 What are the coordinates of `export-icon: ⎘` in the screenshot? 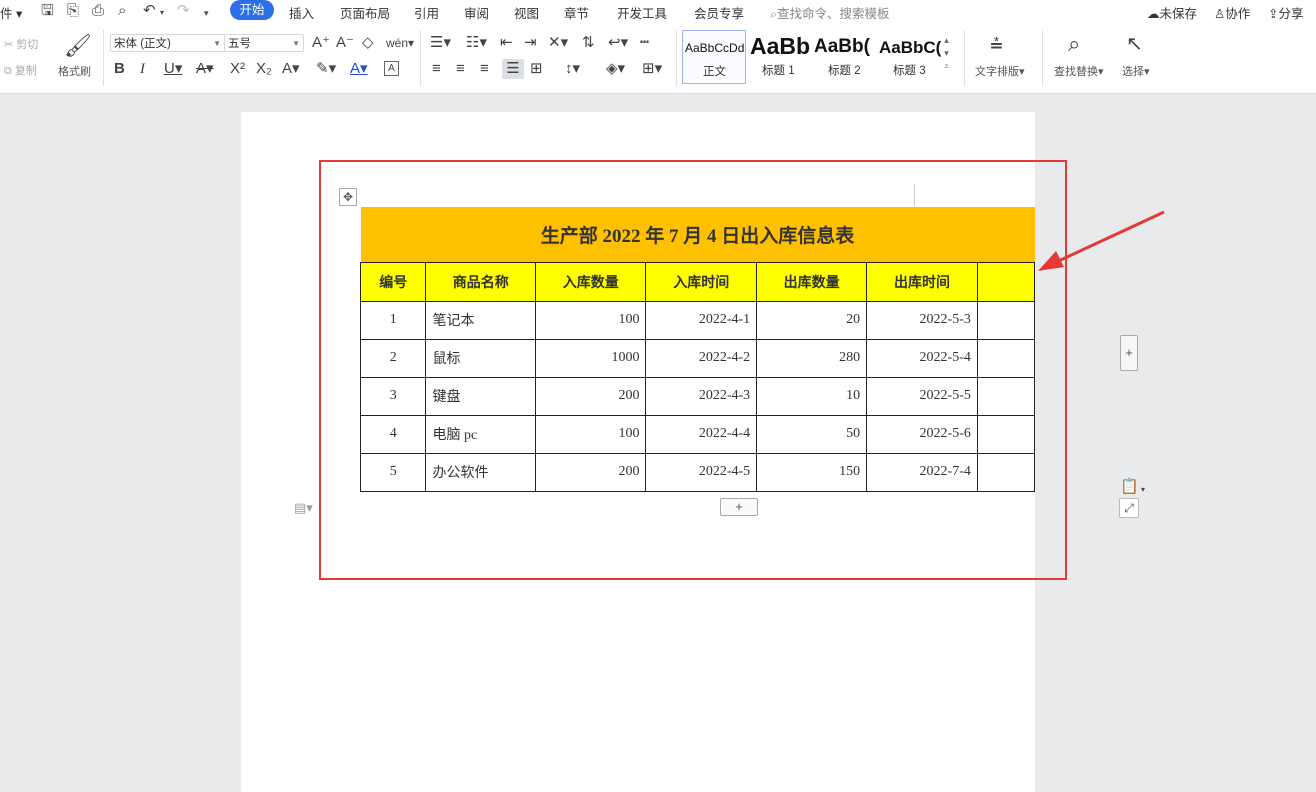 It's located at (73, 11).